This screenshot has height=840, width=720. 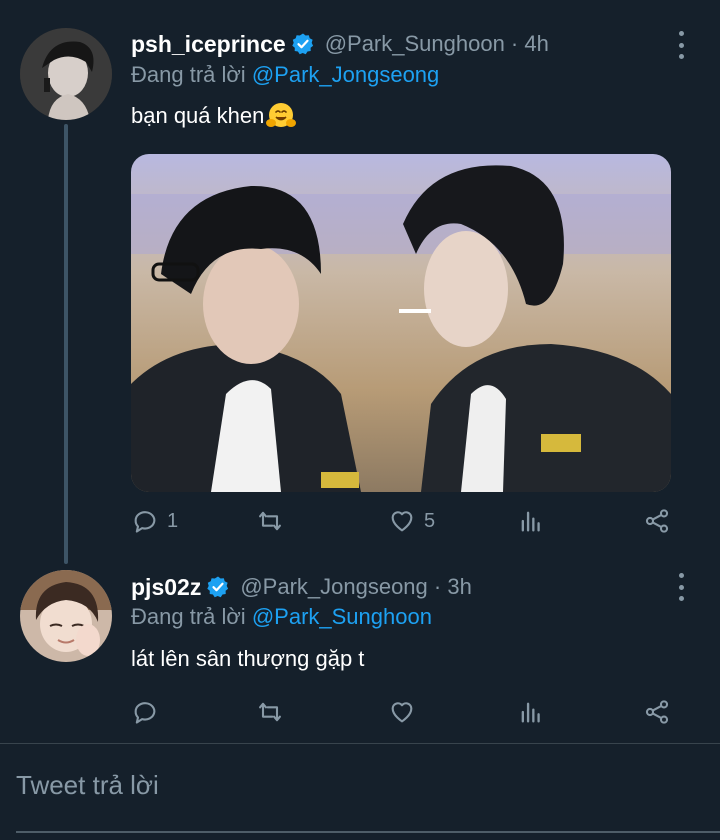 I want to click on composer-divider, so click(x=360, y=743).